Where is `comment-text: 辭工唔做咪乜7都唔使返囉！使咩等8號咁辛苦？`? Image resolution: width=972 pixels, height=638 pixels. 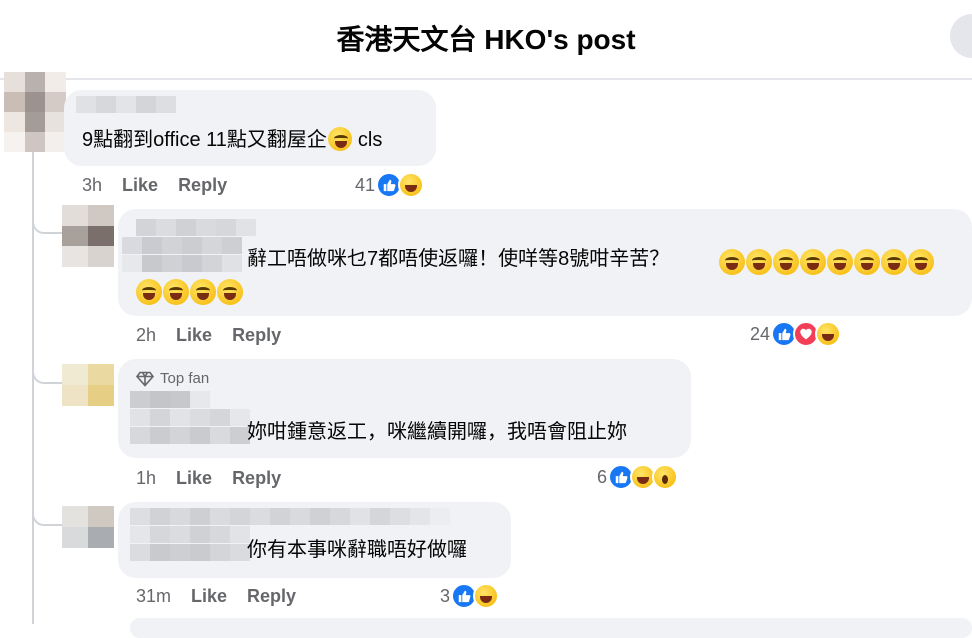
comment-text: 辭工唔做咪乜7都唔使返囉！使咩等8號咁辛苦？ is located at coordinates (458, 259).